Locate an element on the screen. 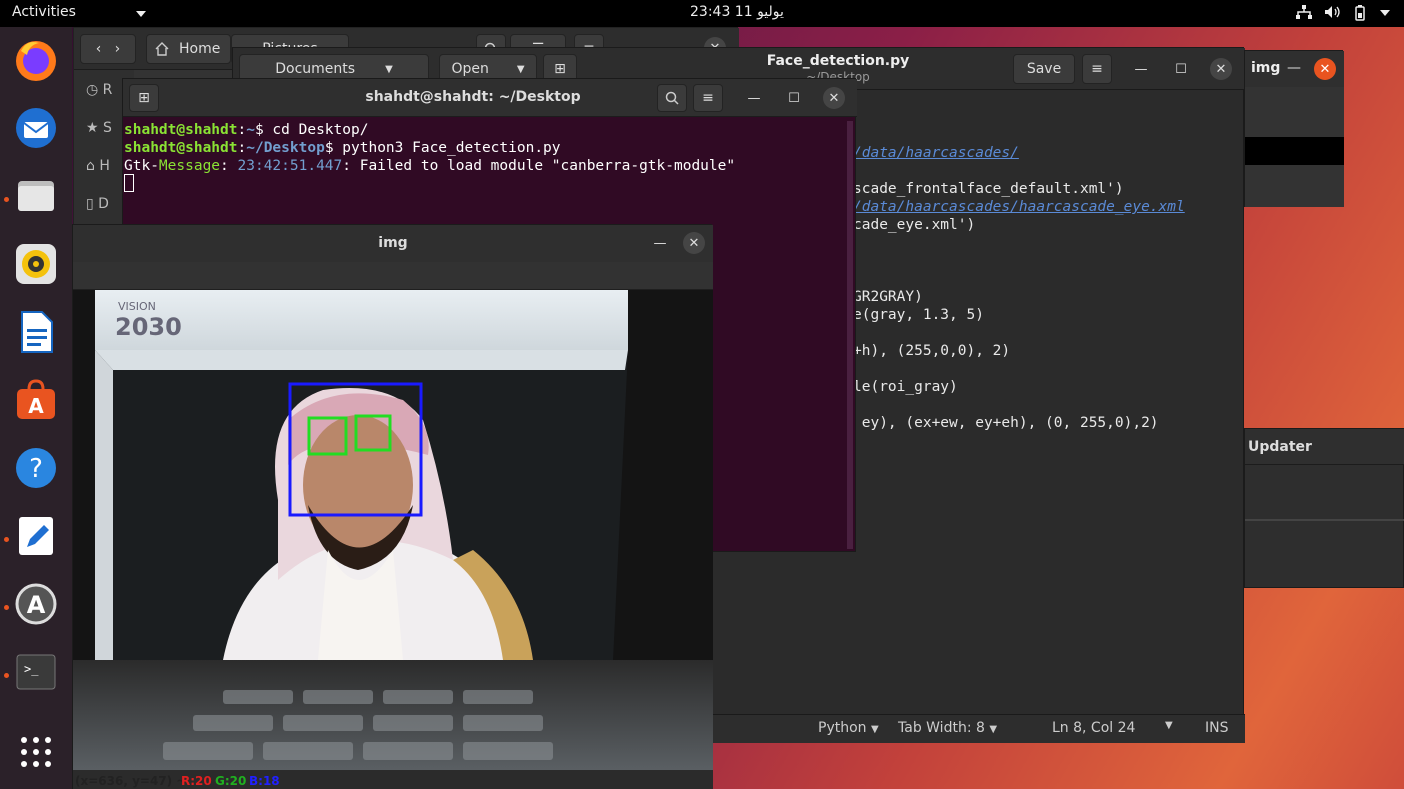 Image resolution: width=1404 pixels, height=789 pixels. insert-mode: INS is located at coordinates (1217, 728).